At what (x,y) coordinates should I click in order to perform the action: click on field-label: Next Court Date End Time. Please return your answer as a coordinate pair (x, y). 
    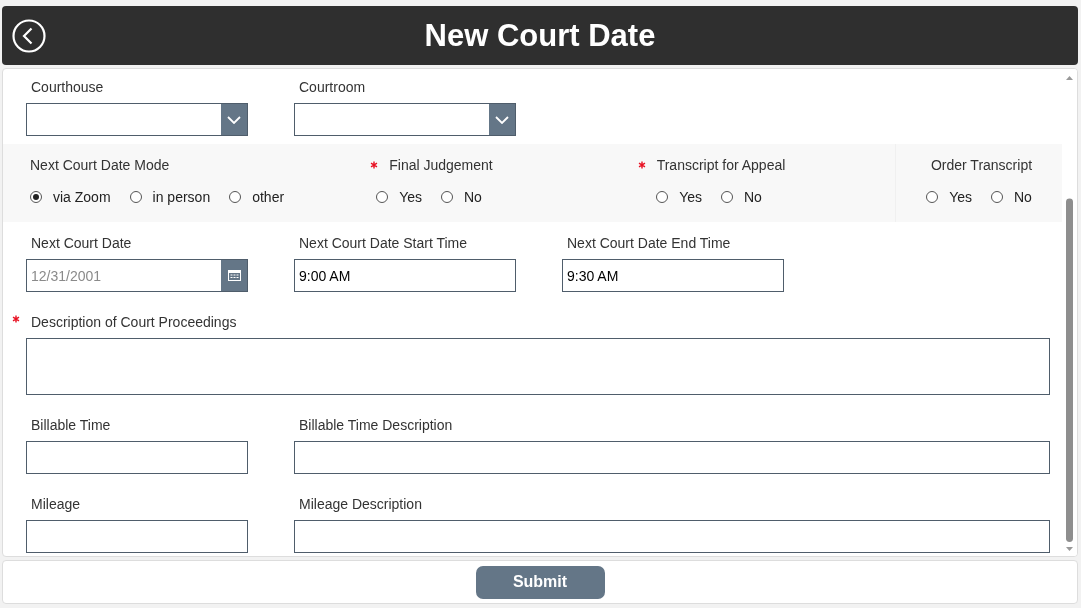
    Looking at the image, I should click on (649, 243).